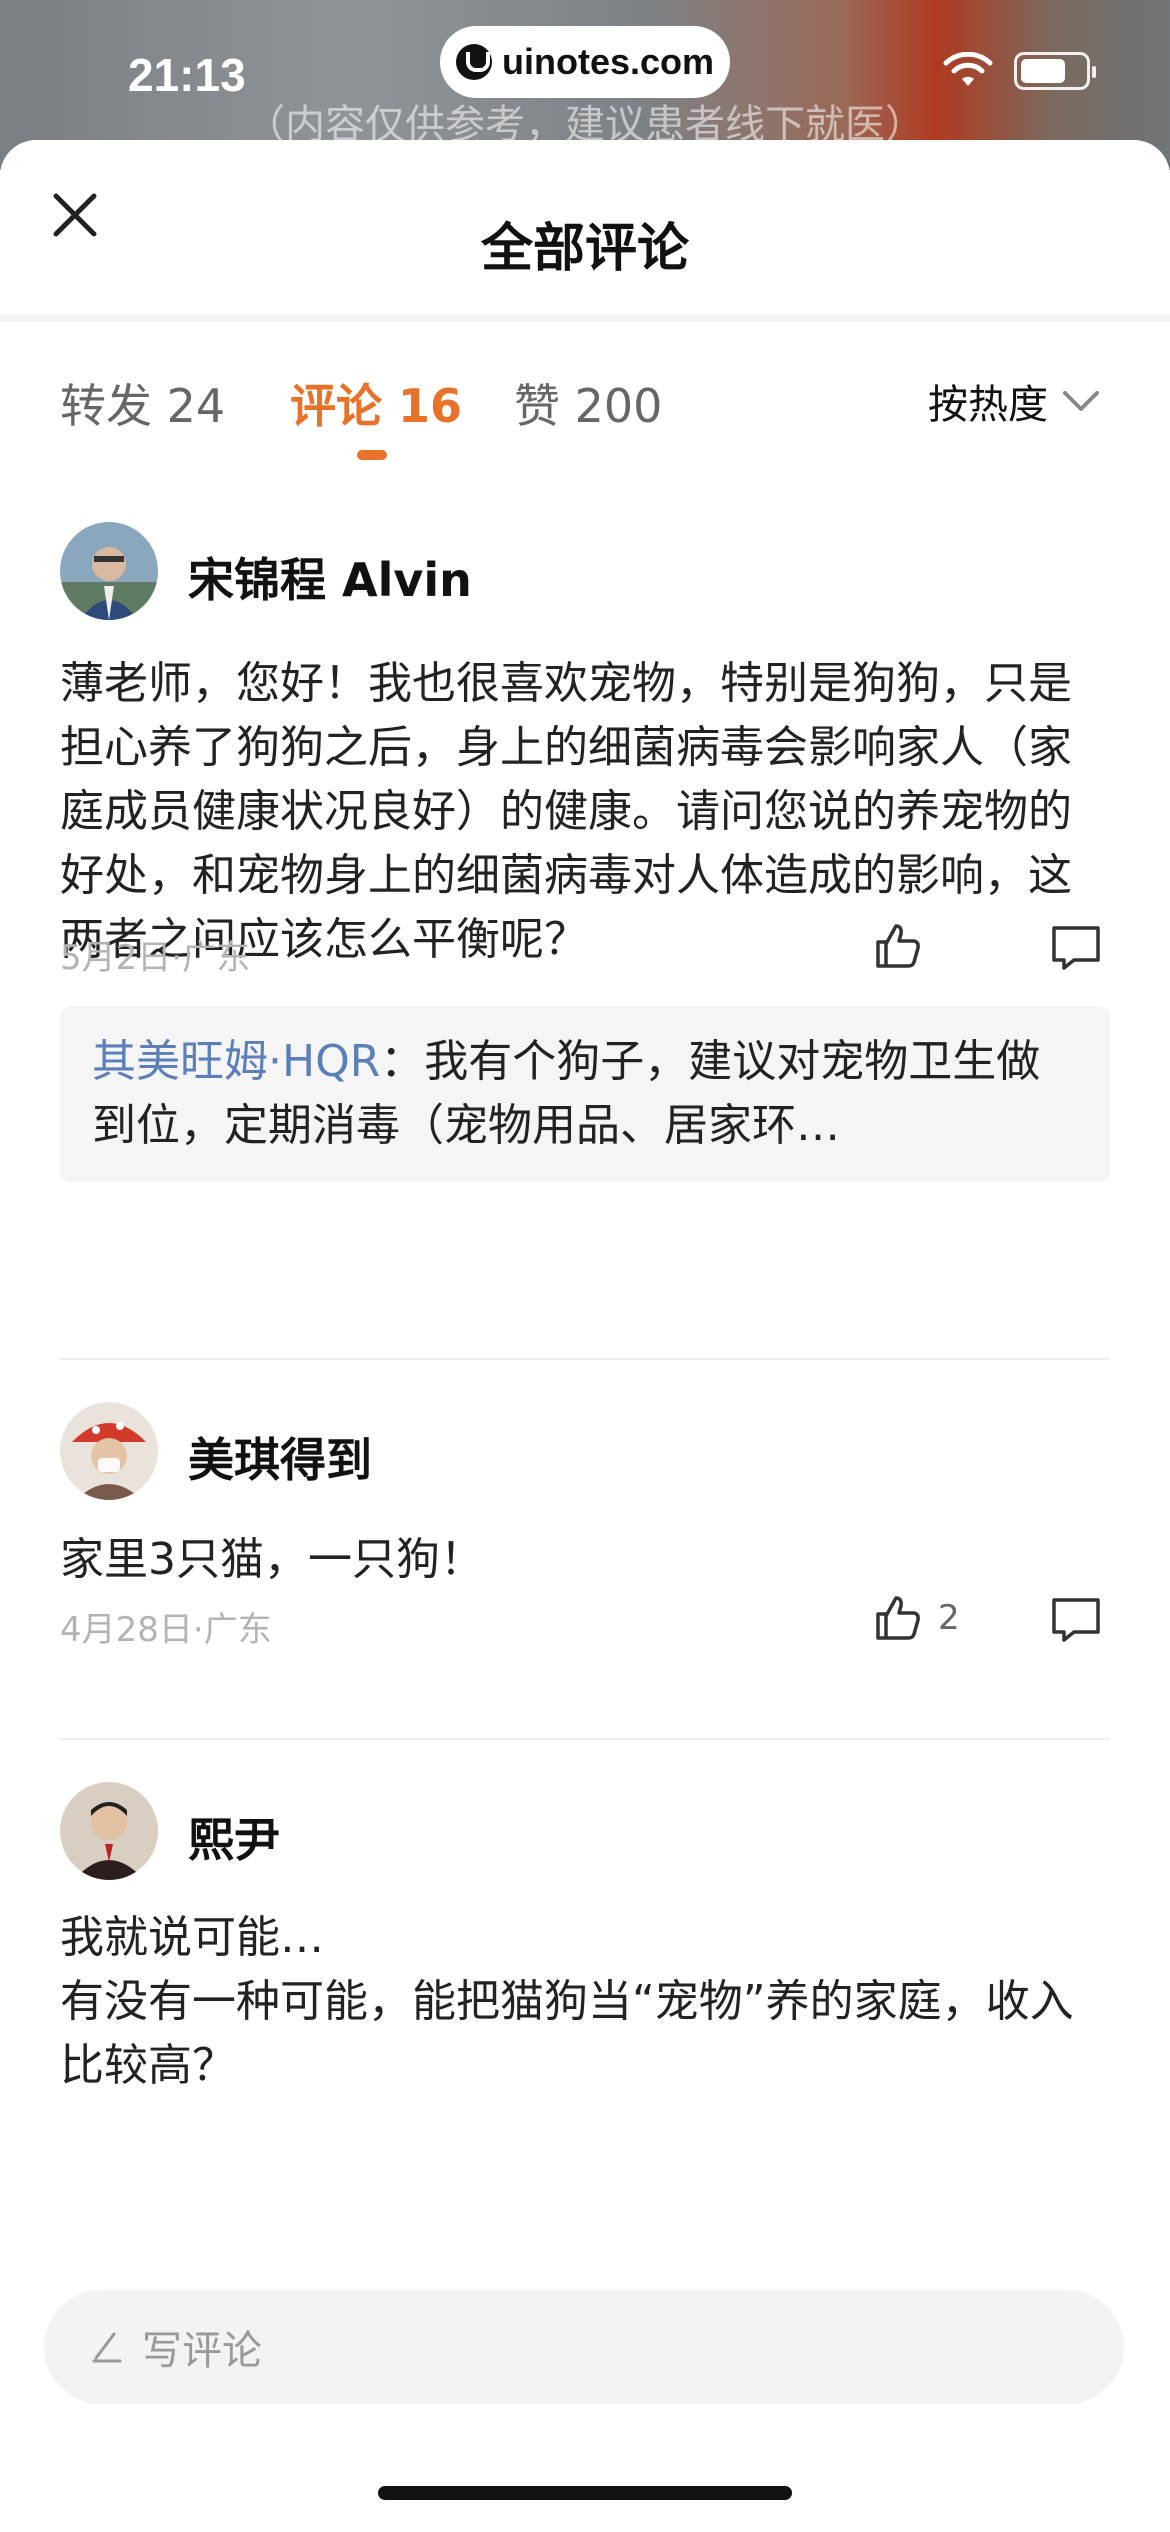  What do you see at coordinates (107, 2347) in the screenshot?
I see `pencil-icon` at bounding box center [107, 2347].